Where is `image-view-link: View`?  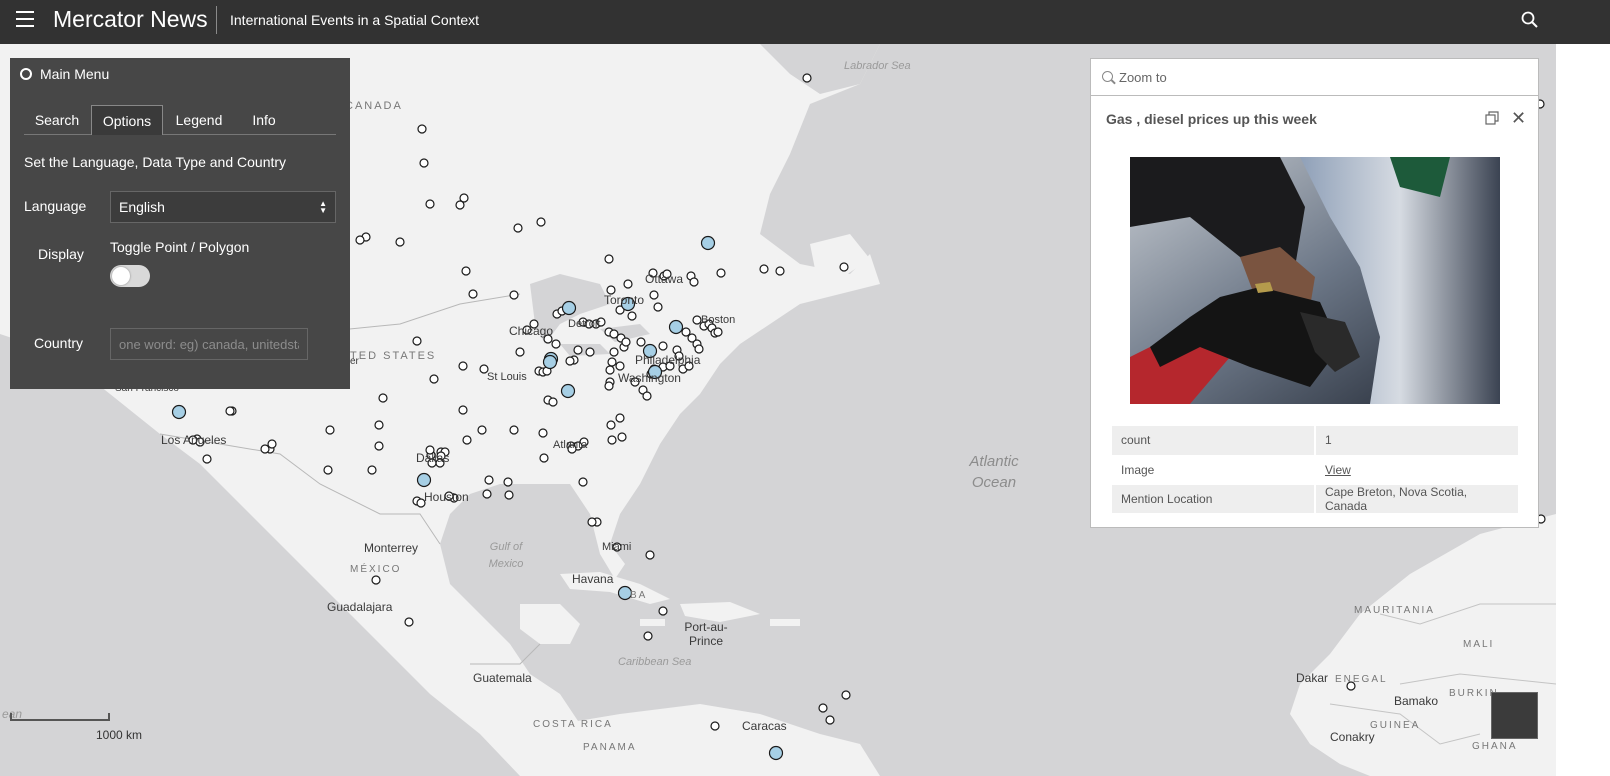
image-view-link: View is located at coordinates (1338, 470).